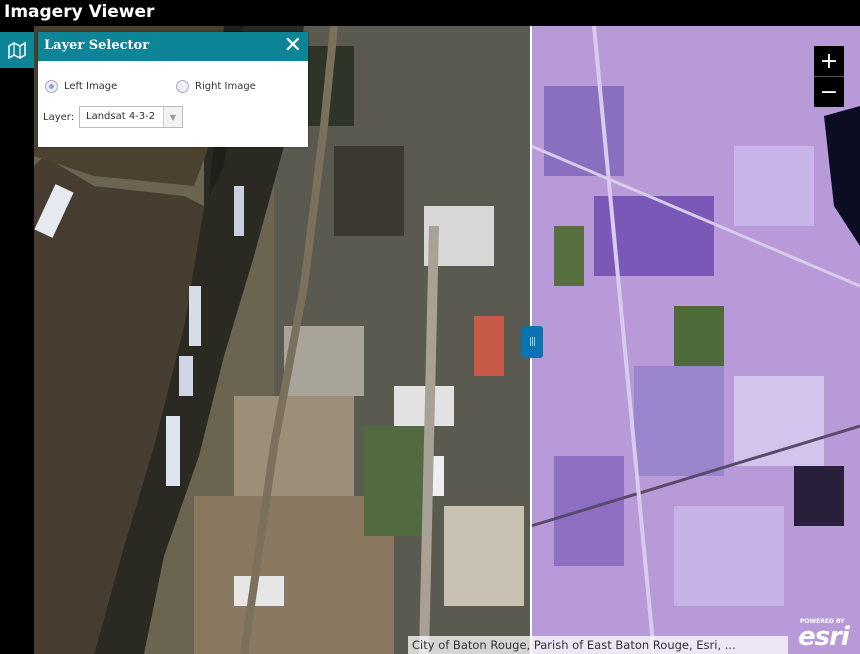 The image size is (860, 654). What do you see at coordinates (90, 86) in the screenshot?
I see `left-image-label: Left Image` at bounding box center [90, 86].